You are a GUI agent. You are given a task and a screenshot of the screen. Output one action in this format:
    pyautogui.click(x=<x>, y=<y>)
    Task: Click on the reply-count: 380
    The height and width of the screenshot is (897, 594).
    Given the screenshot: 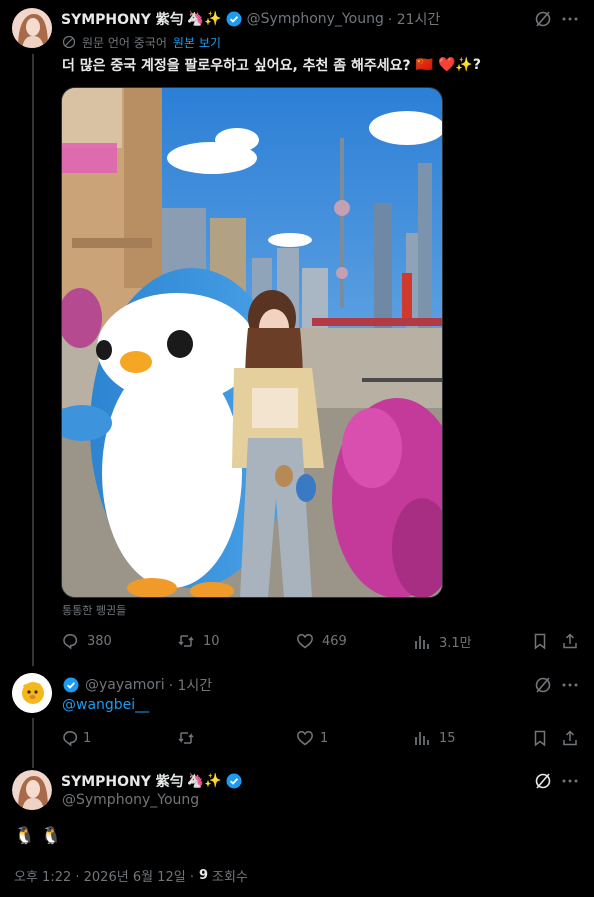 What is the action you would take?
    pyautogui.click(x=99, y=641)
    